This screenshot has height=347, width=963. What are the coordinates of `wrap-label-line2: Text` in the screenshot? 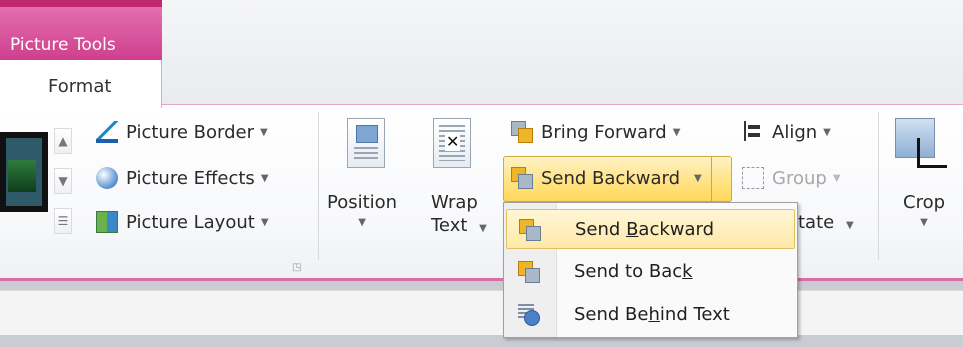 It's located at (449, 225).